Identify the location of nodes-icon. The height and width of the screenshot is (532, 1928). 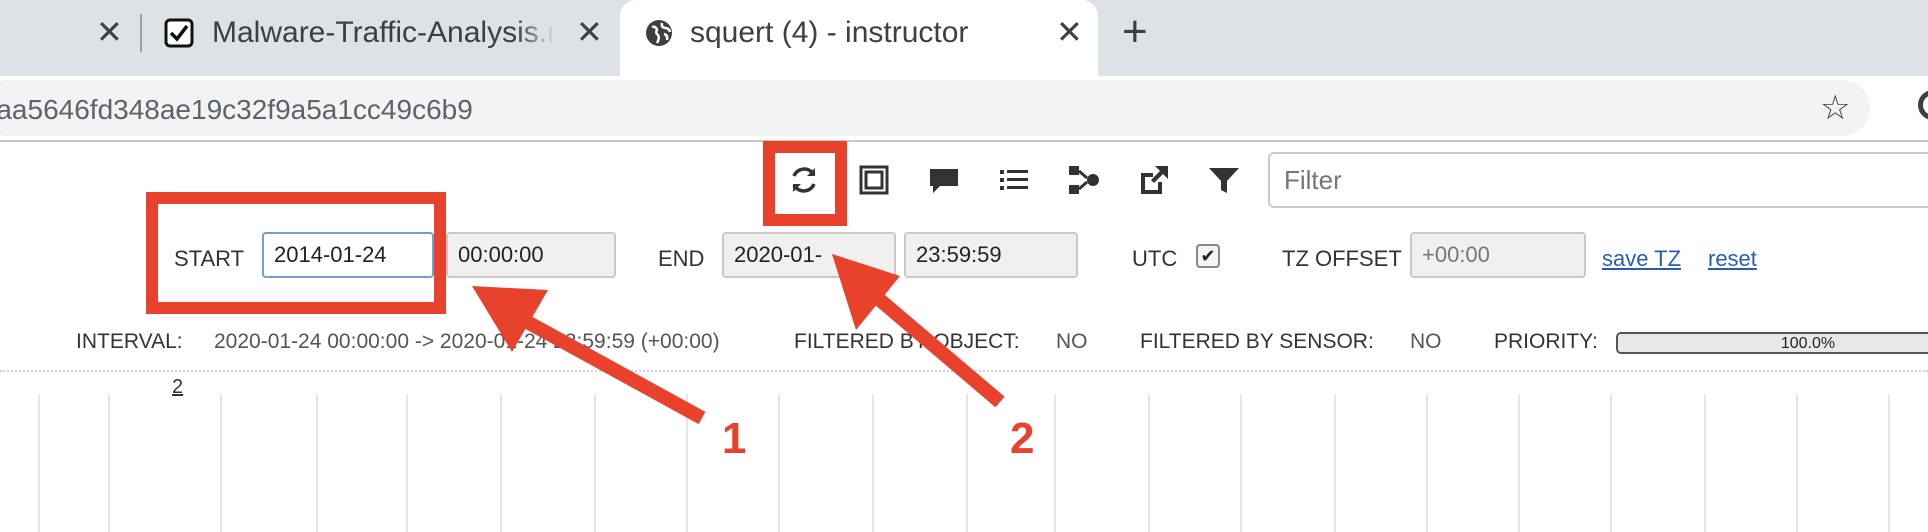
(1084, 180).